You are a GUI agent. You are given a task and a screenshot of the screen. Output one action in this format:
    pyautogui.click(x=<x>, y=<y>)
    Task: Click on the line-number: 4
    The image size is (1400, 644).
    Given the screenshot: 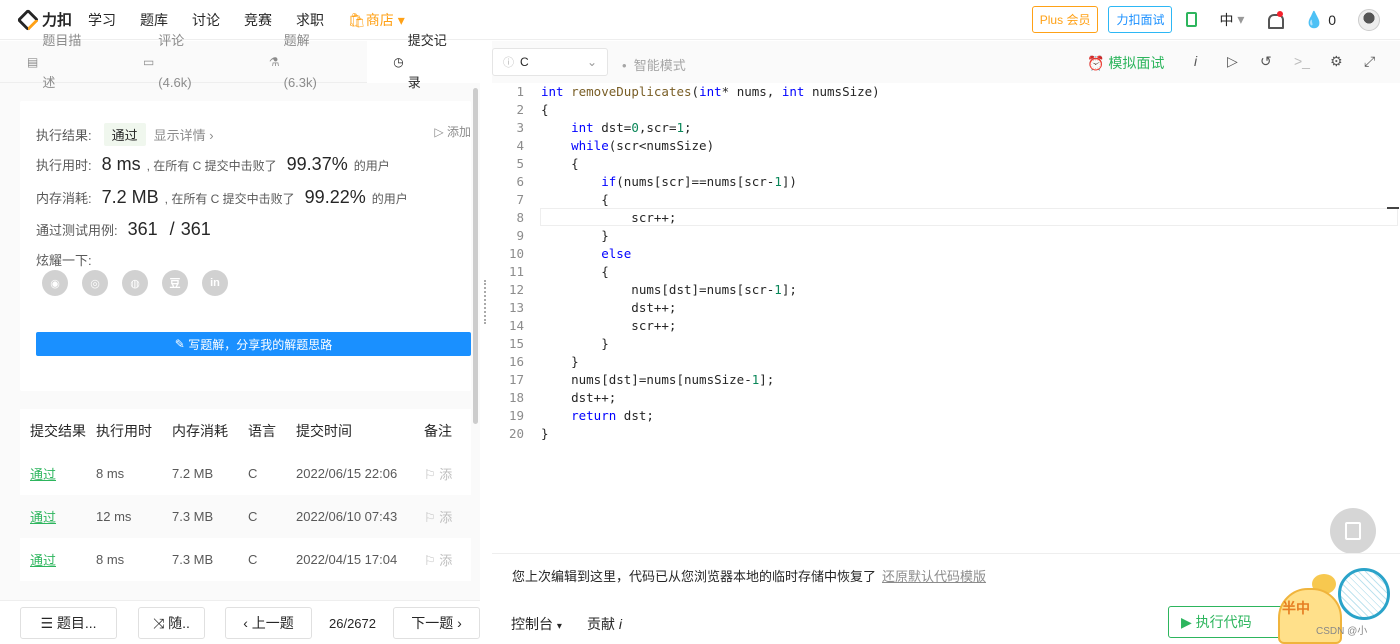 What is the action you would take?
    pyautogui.click(x=520, y=145)
    